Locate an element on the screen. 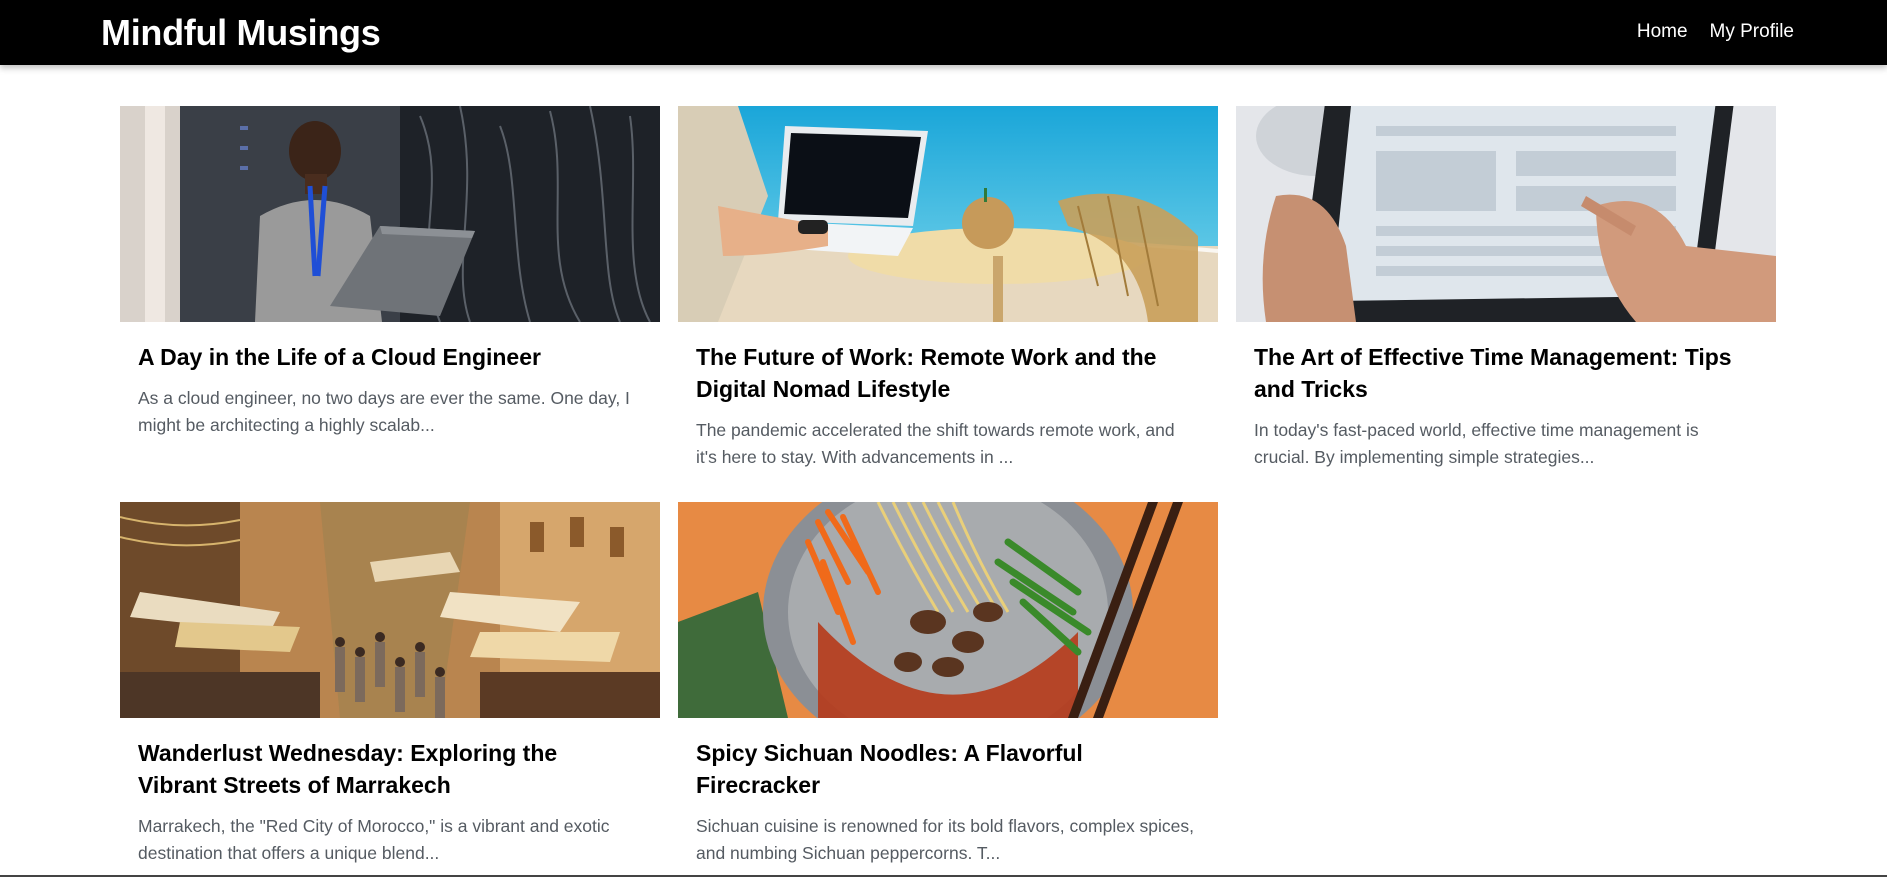 This screenshot has height=877, width=1887. top-navbar: Mindful Musings Home My Profile is located at coordinates (943, 32).